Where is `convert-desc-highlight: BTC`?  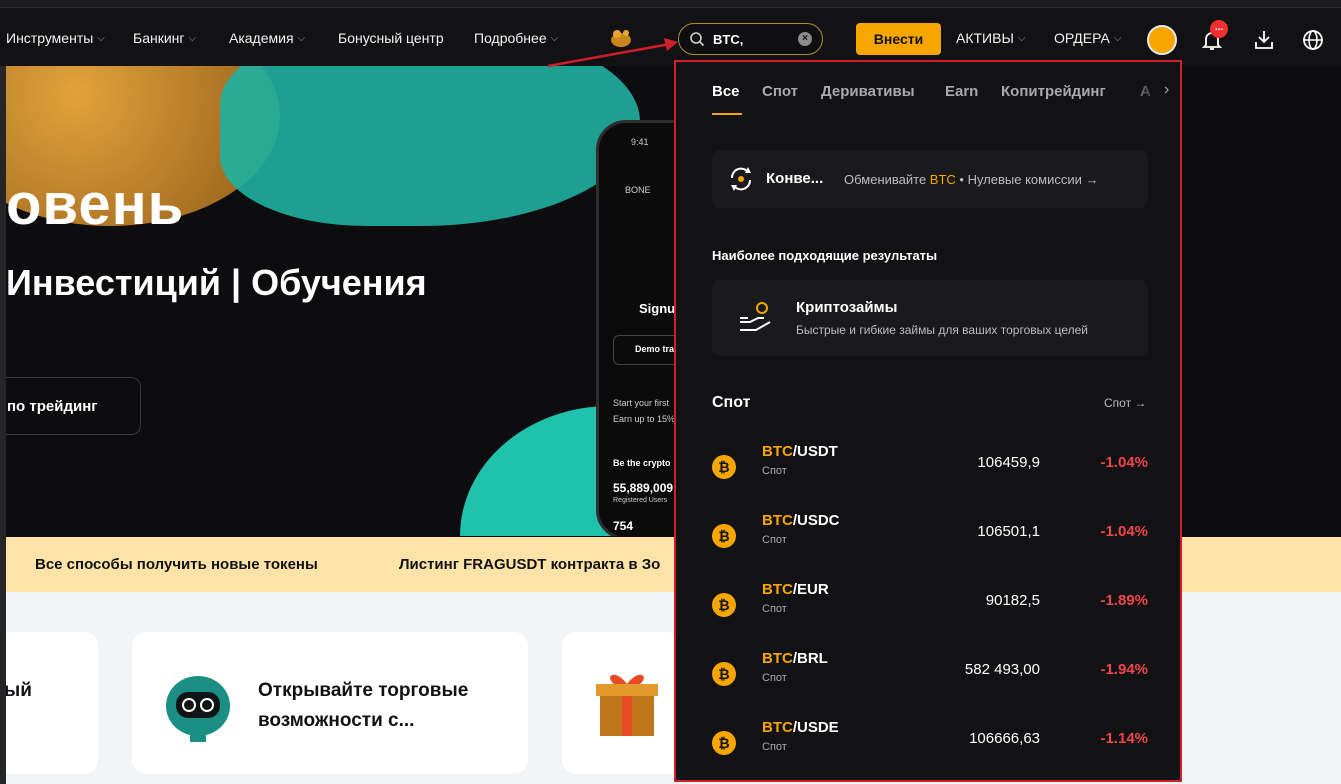 convert-desc-highlight: BTC is located at coordinates (942, 179).